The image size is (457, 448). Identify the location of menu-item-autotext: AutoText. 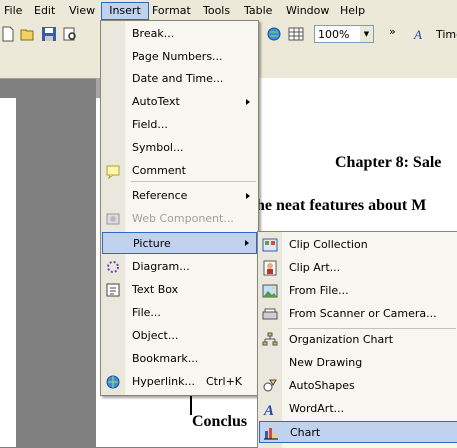
(179, 102).